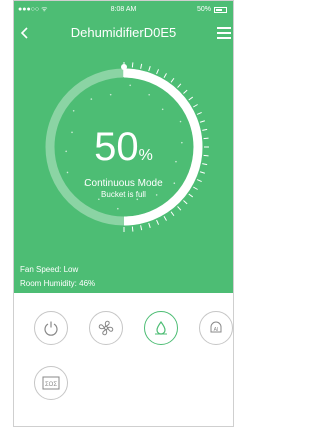 Image resolution: width=320 pixels, height=429 pixels. I want to click on filter-button: ΣOΣ, so click(51, 383).